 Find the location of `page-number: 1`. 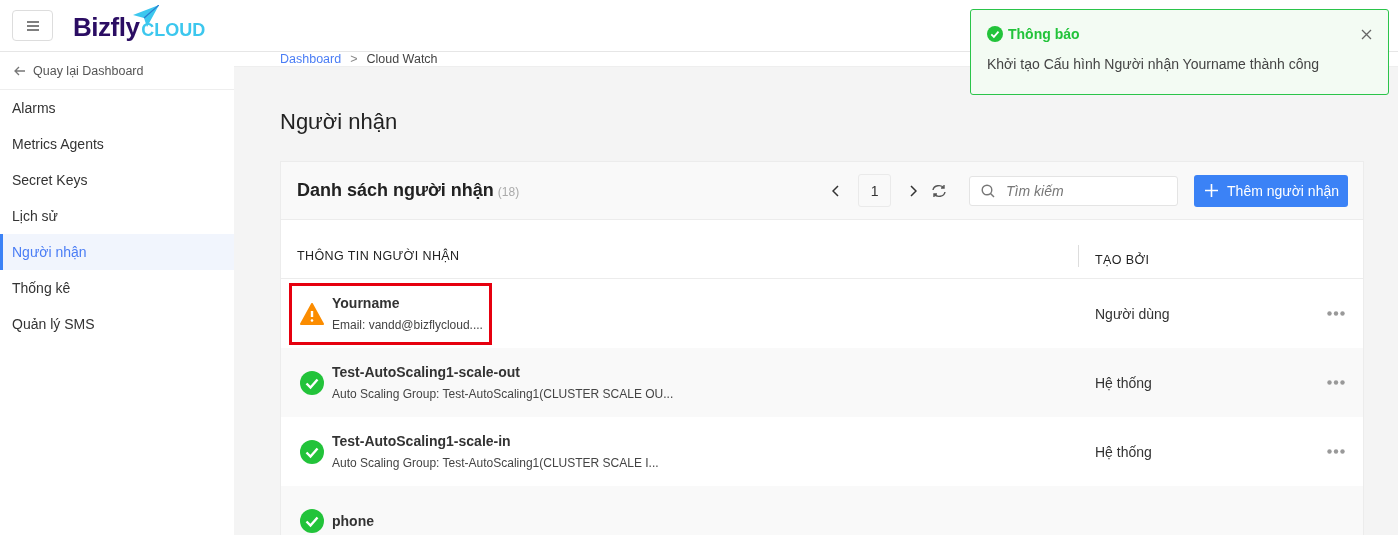

page-number: 1 is located at coordinates (875, 190).